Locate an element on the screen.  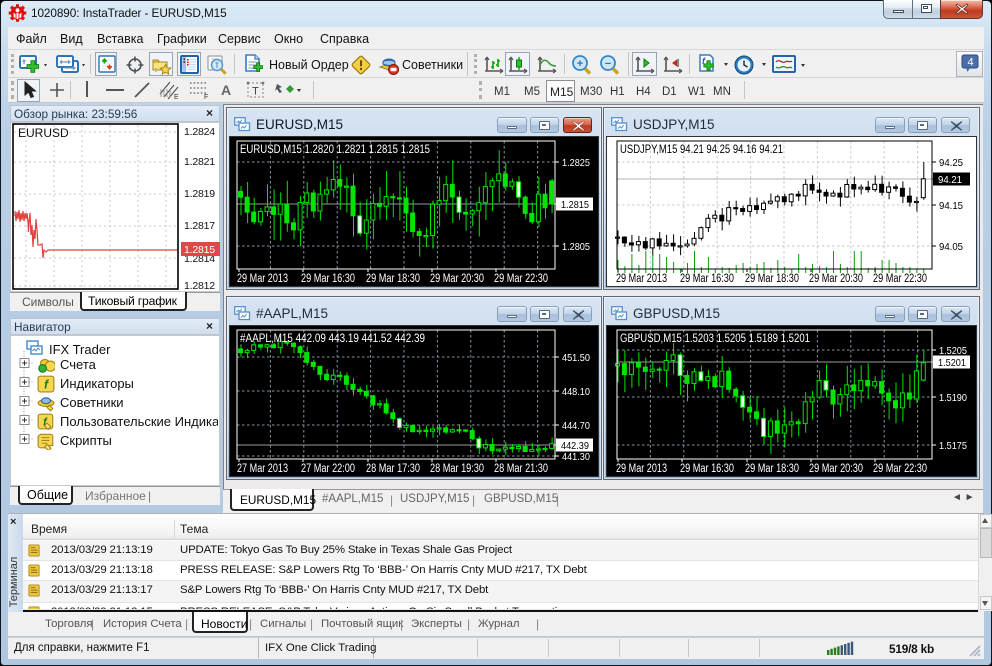
svg-text: 27 Mar 22:00 is located at coordinates (328, 469).